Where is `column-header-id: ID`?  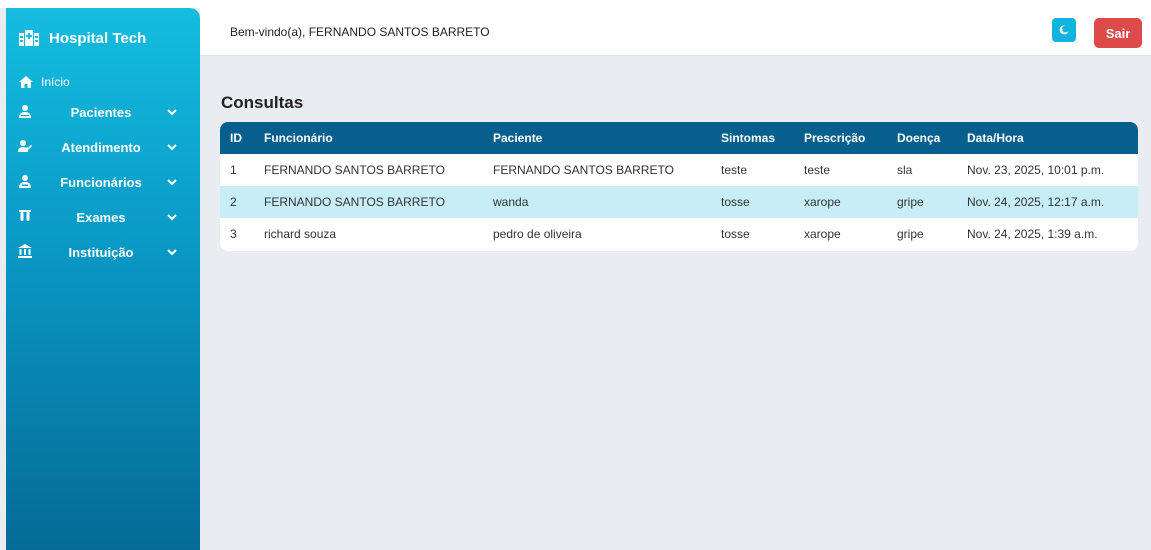
column-header-id: ID is located at coordinates (236, 138).